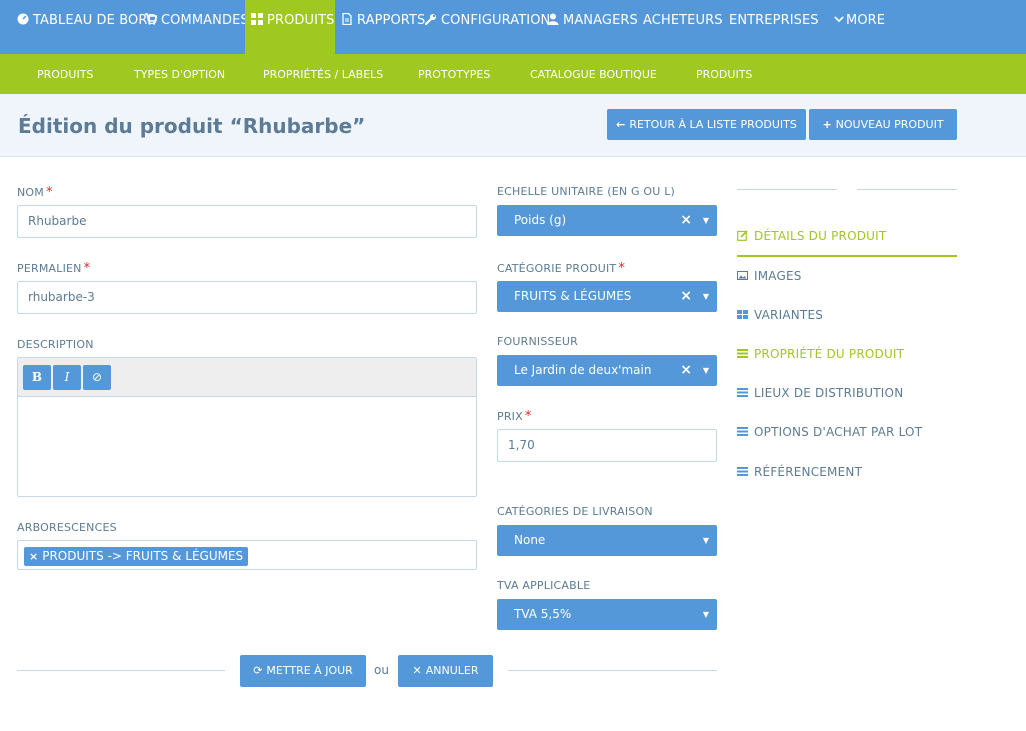 This screenshot has height=731, width=1026. I want to click on taxon-tag-label: PRODUITS -> FRUITS & LÉGUMES, so click(143, 556).